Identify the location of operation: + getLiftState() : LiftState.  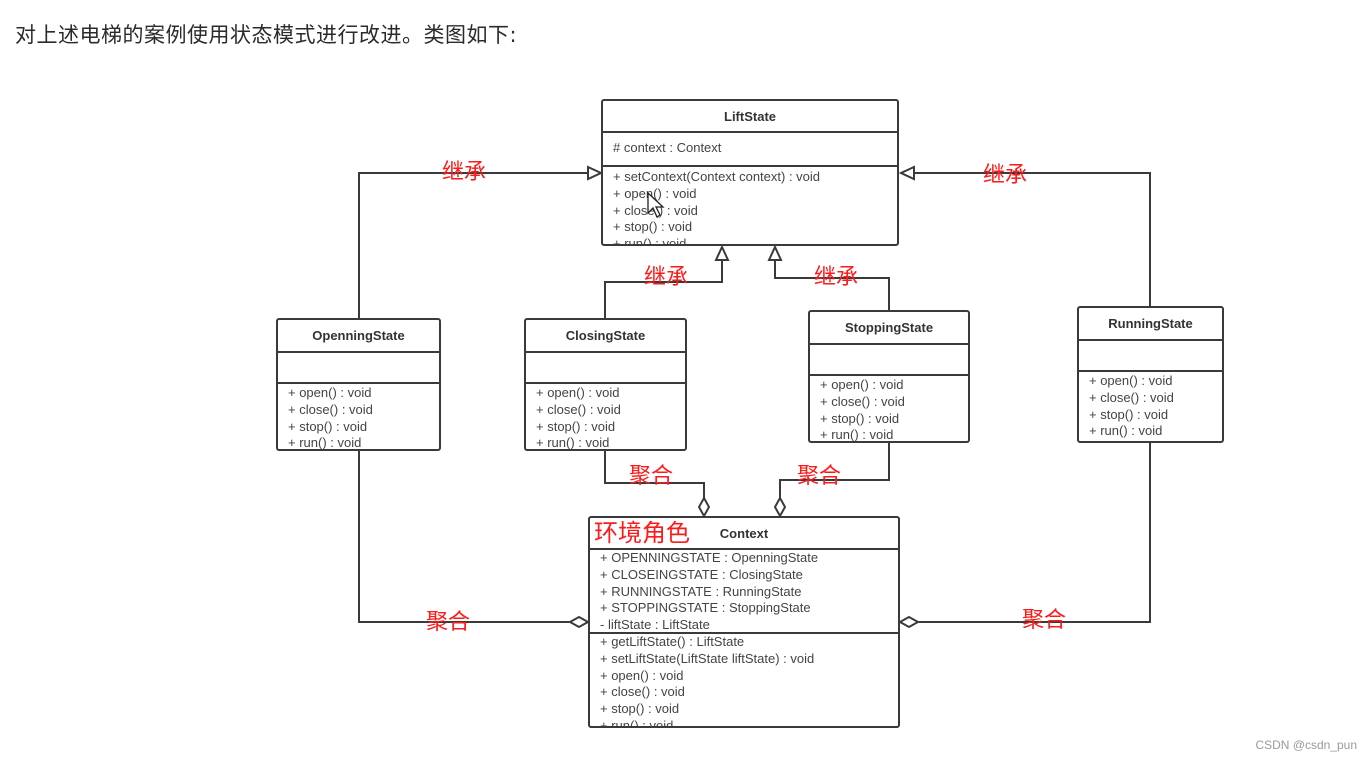
(672, 641).